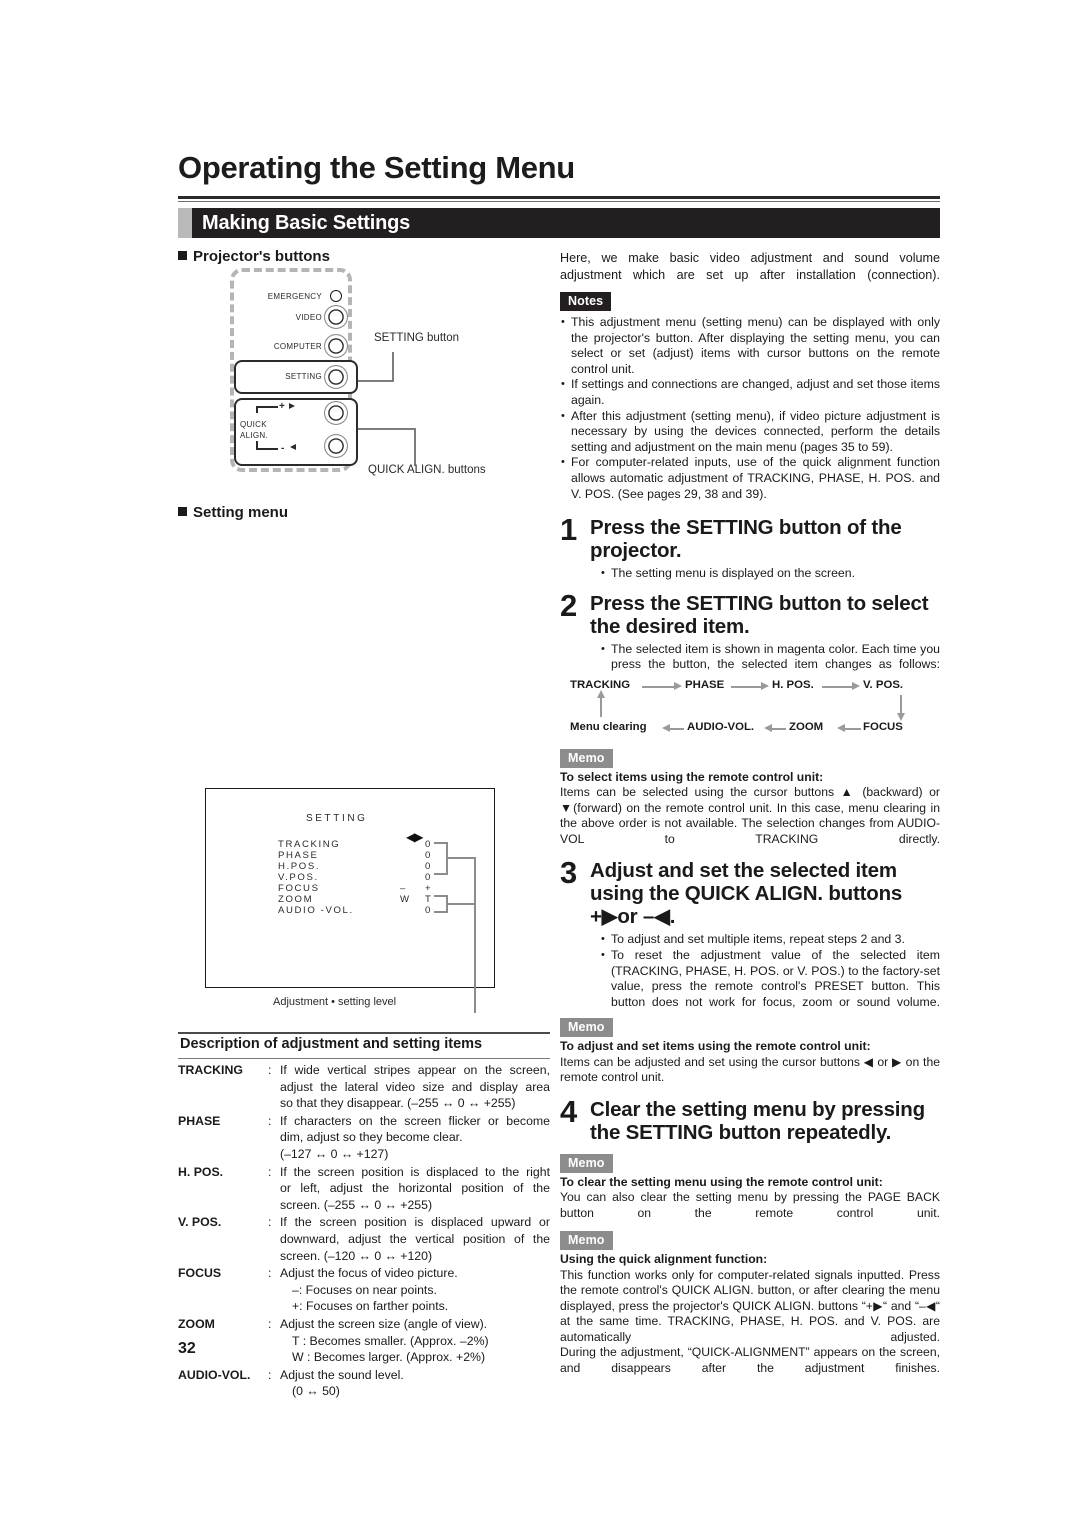 This screenshot has width=1080, height=1529. Describe the element at coordinates (282, 406) in the screenshot. I see `quick-align-plus-label: +` at that location.